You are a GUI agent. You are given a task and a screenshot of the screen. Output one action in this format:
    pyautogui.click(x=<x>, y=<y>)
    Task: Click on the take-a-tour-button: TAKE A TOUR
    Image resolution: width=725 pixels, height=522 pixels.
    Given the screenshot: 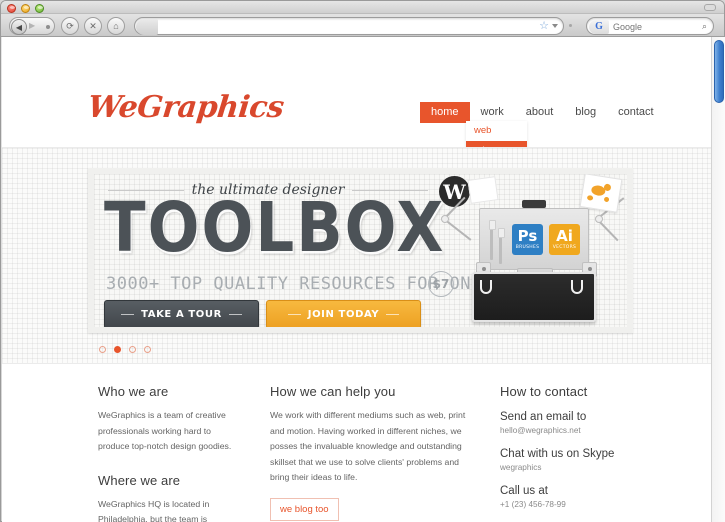 What is the action you would take?
    pyautogui.click(x=181, y=313)
    